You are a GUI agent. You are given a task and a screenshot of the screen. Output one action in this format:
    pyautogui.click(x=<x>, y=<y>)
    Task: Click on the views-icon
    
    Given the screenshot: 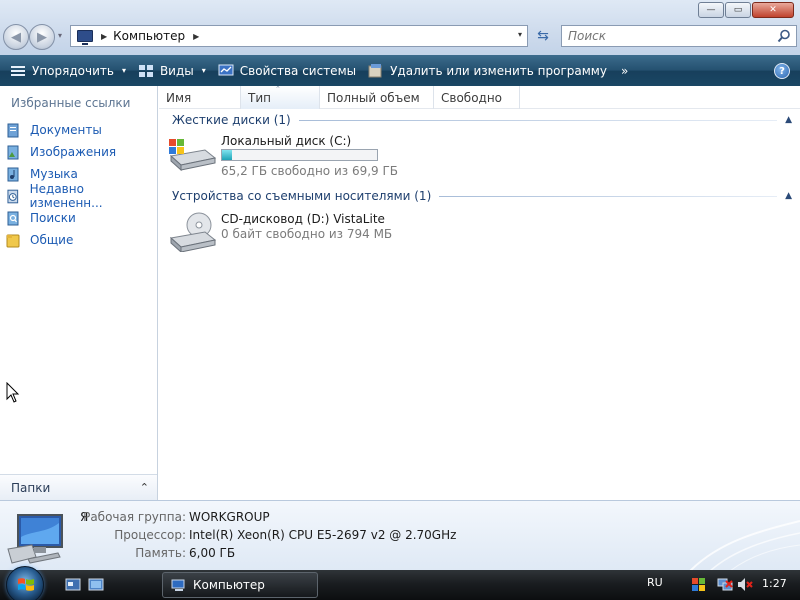 What is the action you would take?
    pyautogui.click(x=145, y=70)
    